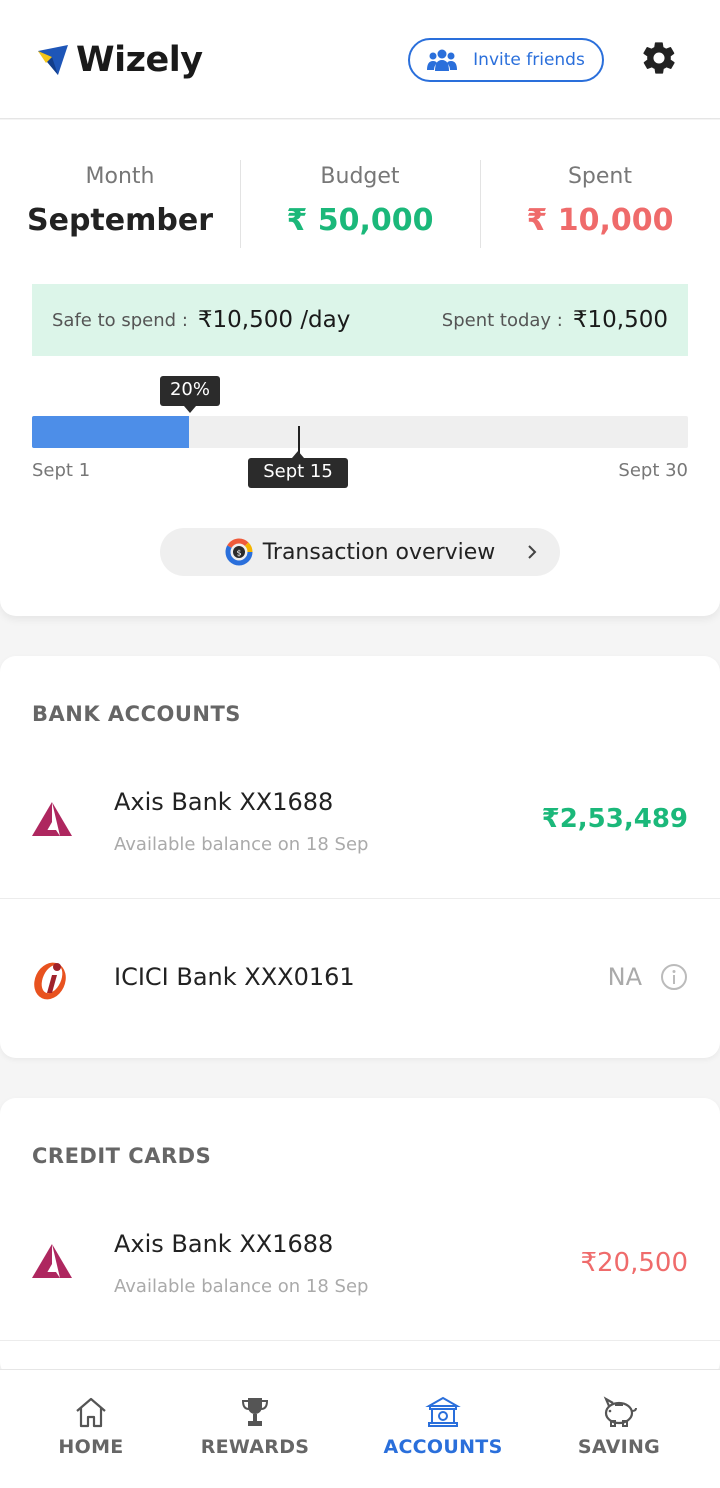  Describe the element at coordinates (51, 981) in the screenshot. I see `icici-bank-logo-icon` at that location.